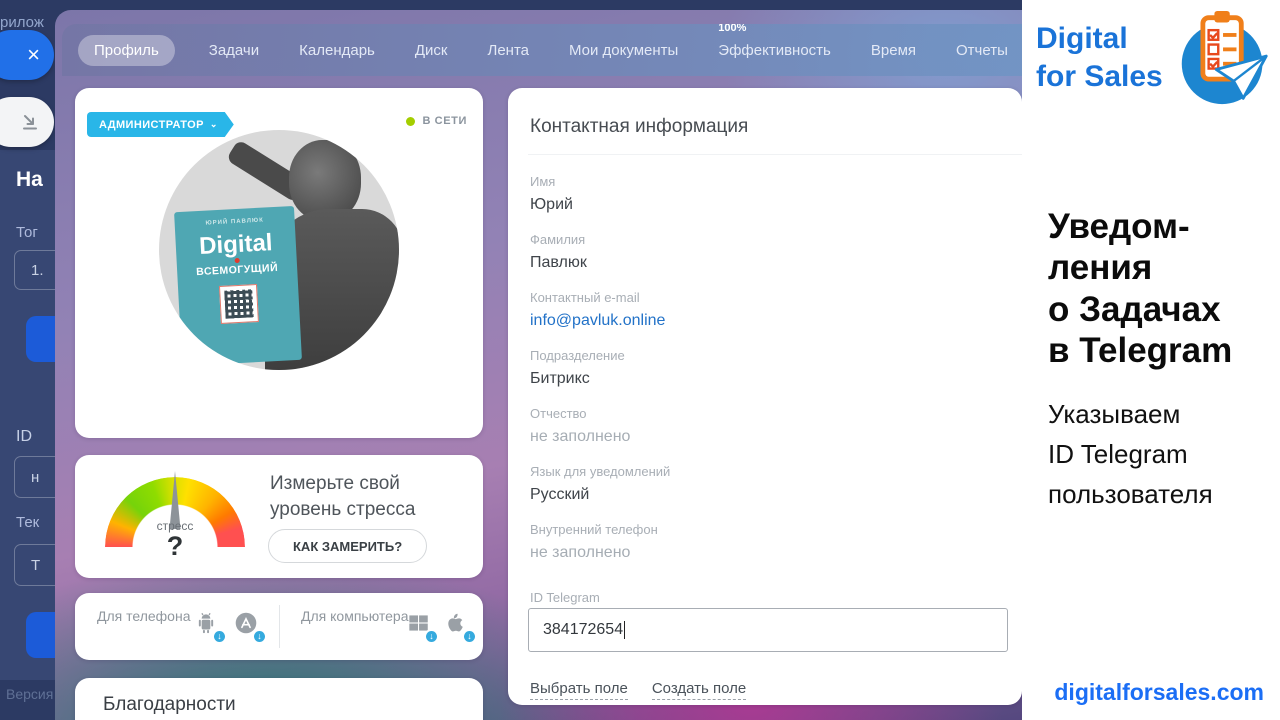 The height and width of the screenshot is (720, 1280). I want to click on close-icon: ×, so click(33, 54).